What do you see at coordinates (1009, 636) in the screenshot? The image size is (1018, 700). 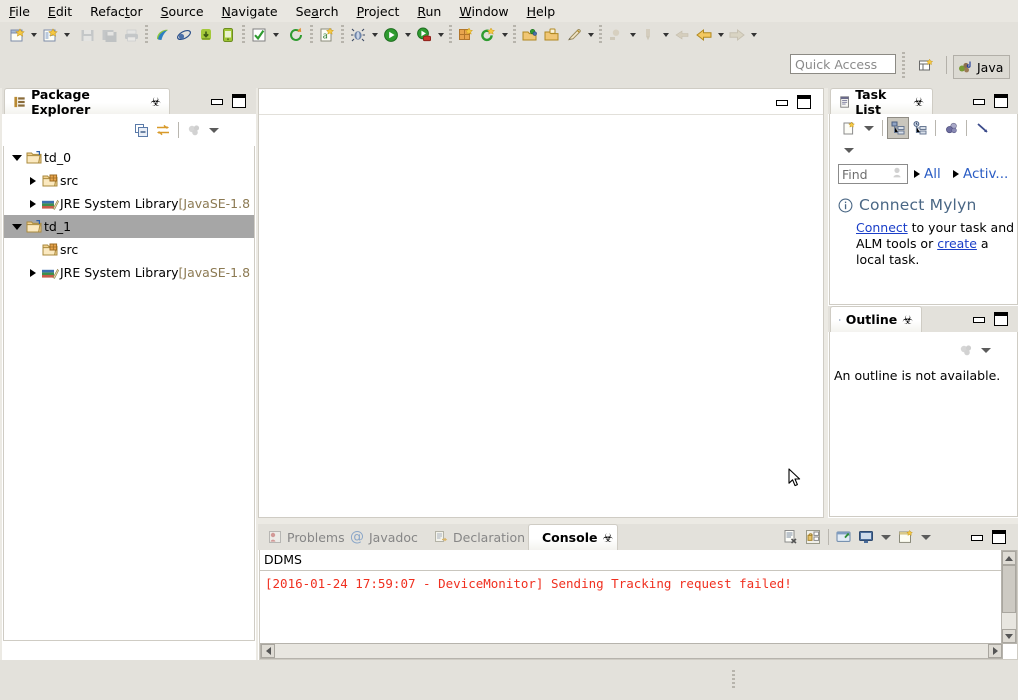 I see `scroll-down-button` at bounding box center [1009, 636].